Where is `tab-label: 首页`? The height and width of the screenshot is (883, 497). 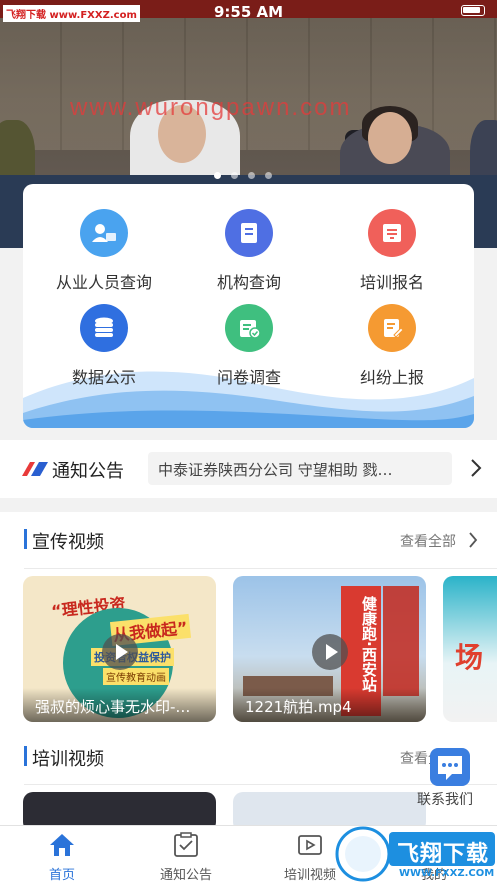
tab-label: 首页 is located at coordinates (61, 875).